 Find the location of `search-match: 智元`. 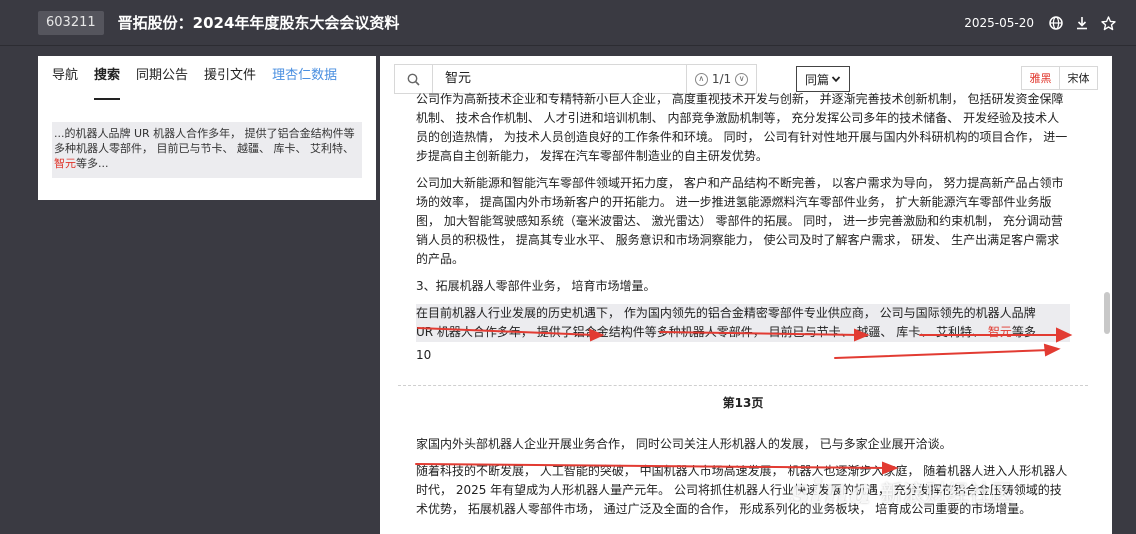

search-match: 智元 is located at coordinates (999, 332).